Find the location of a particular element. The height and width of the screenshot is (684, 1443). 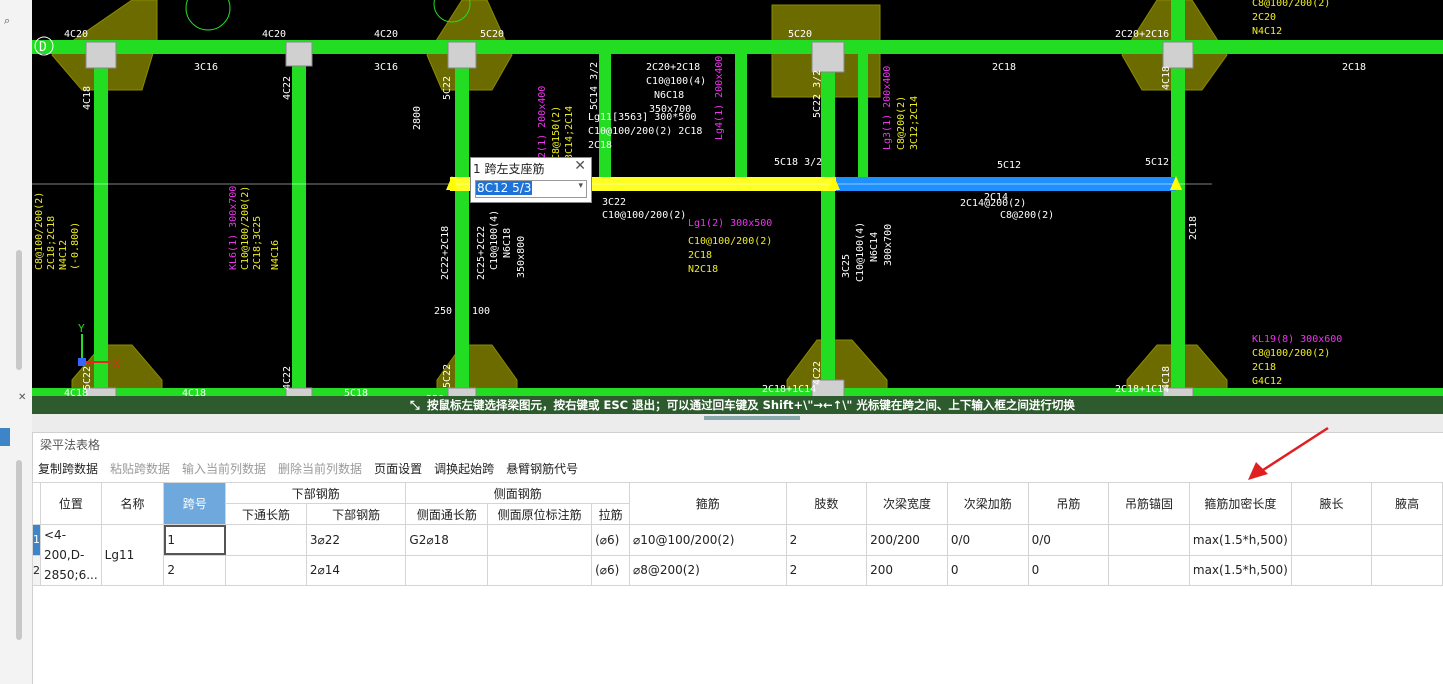

beam-axis-c is located at coordinates (737, 392).